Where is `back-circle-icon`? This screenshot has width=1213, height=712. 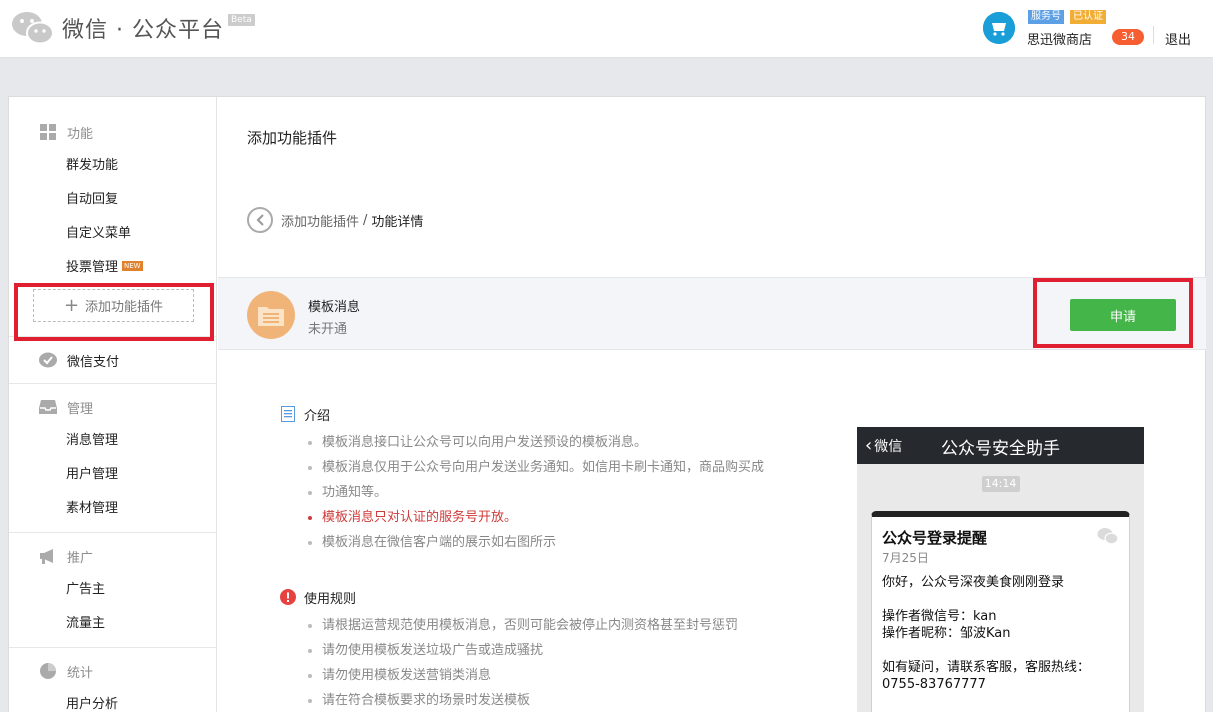
back-circle-icon is located at coordinates (260, 220).